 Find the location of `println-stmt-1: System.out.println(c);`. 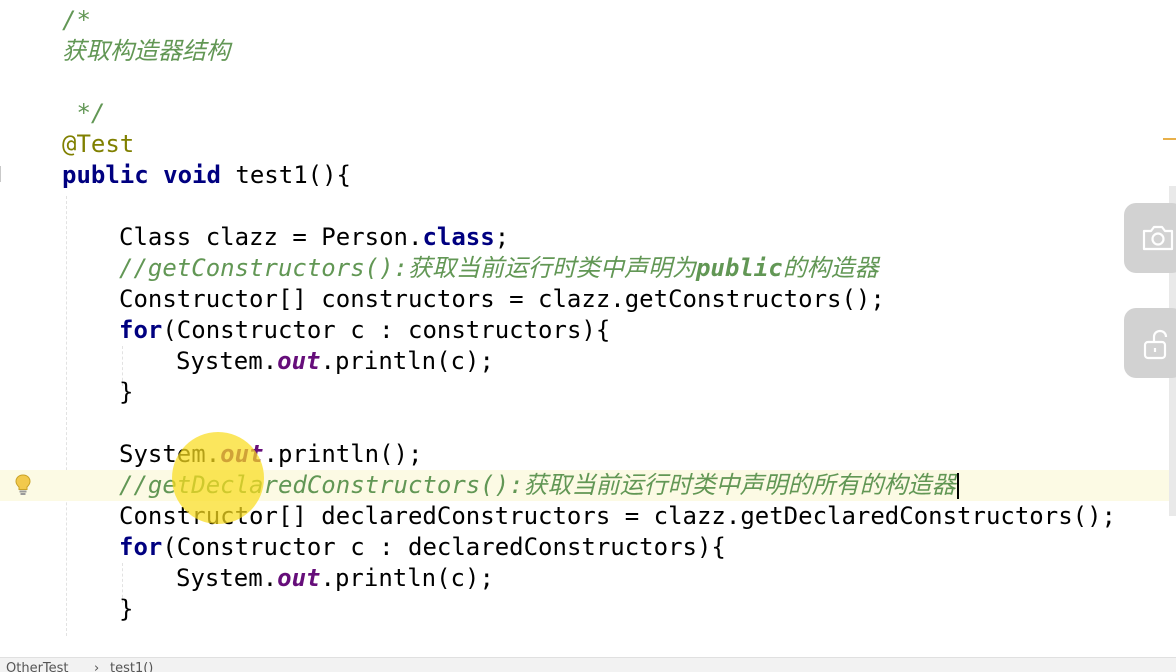

println-stmt-1: System.out.println(c); is located at coordinates (335, 361).